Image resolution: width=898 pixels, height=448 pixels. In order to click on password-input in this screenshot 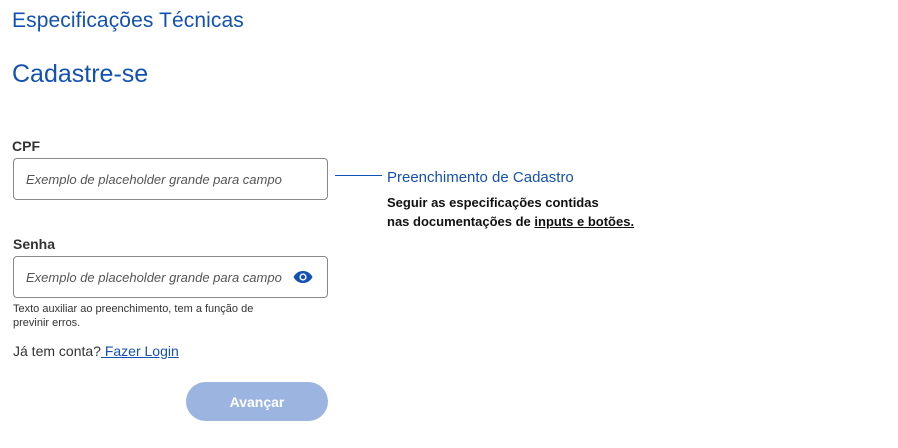, I will do `click(170, 277)`.